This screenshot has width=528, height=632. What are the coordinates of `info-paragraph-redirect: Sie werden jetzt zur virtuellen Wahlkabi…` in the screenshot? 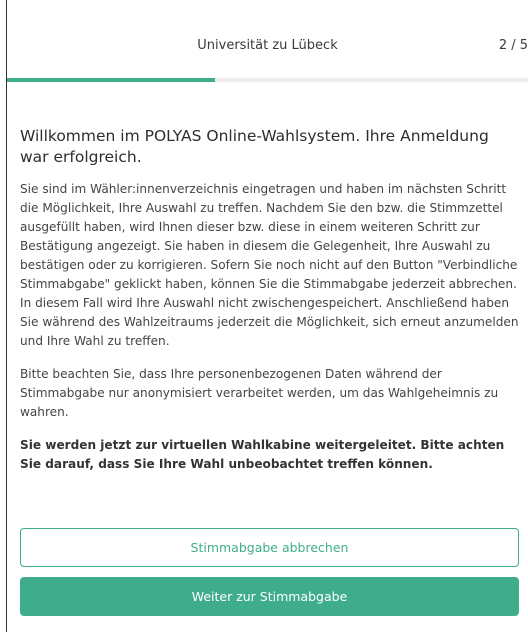 It's located at (262, 454).